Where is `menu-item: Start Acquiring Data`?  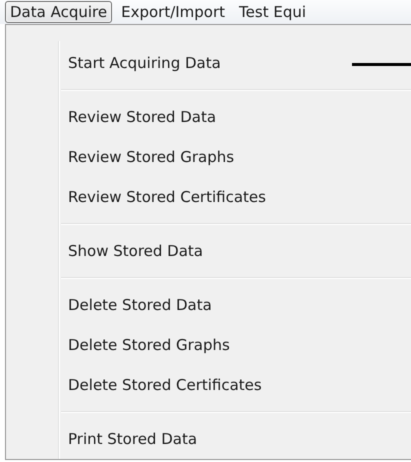
menu-item: Start Acquiring Data is located at coordinates (144, 63).